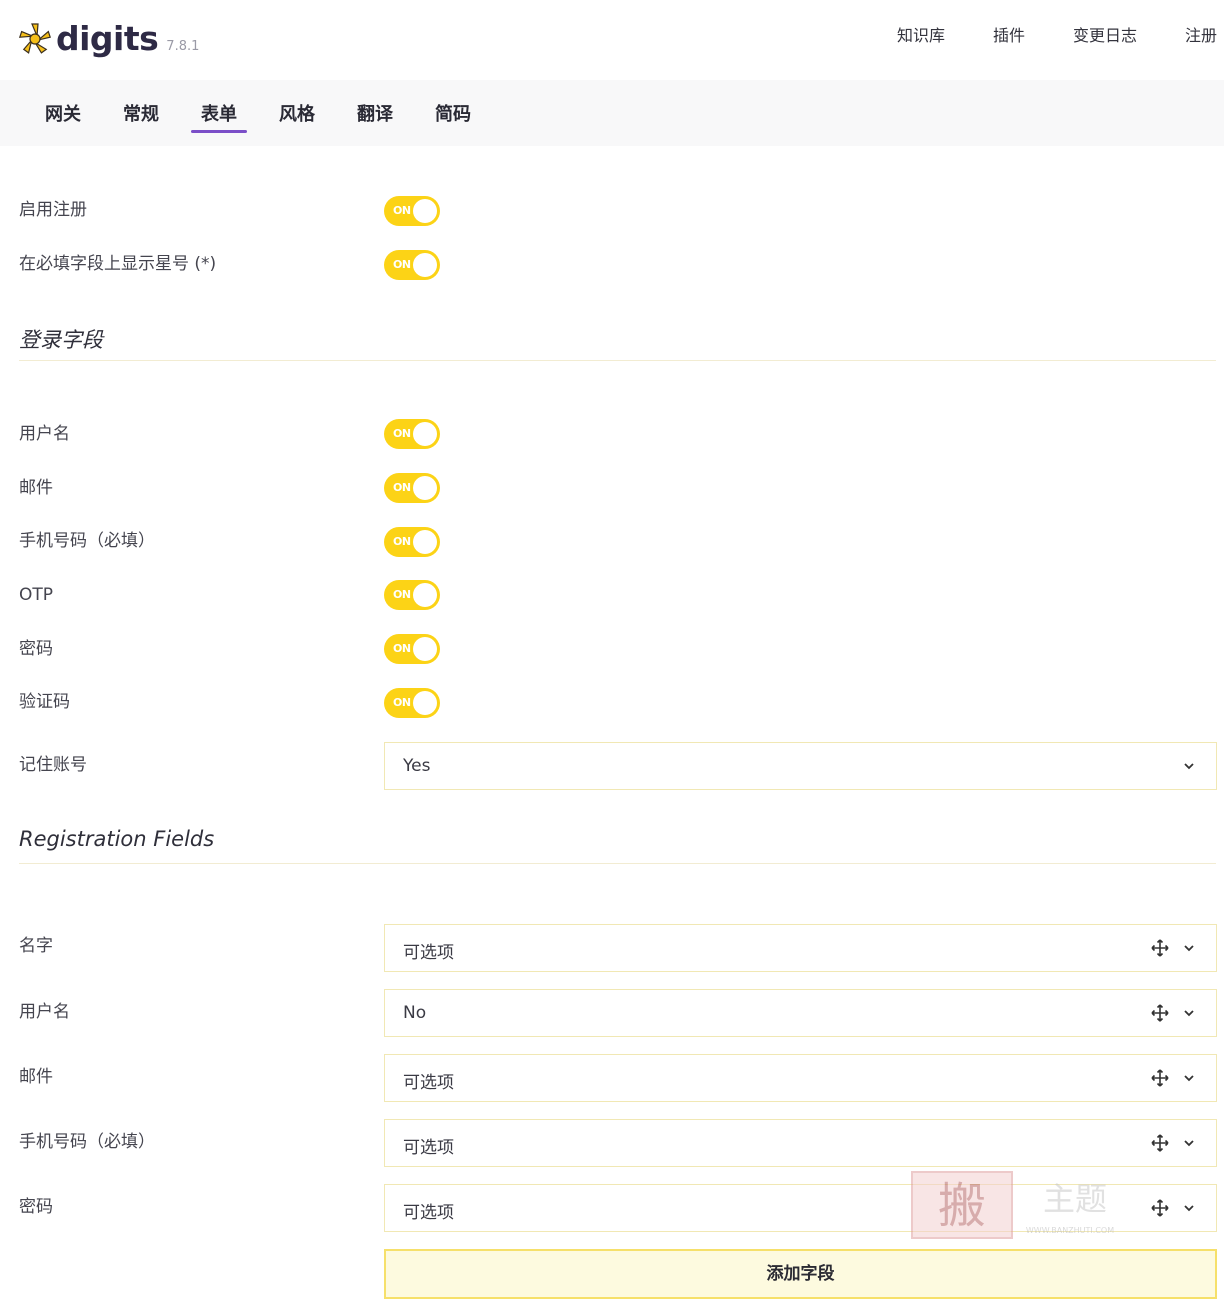 The height and width of the screenshot is (1314, 1224). Describe the element at coordinates (962, 1206) in the screenshot. I see `svg-text: 搬` at that location.